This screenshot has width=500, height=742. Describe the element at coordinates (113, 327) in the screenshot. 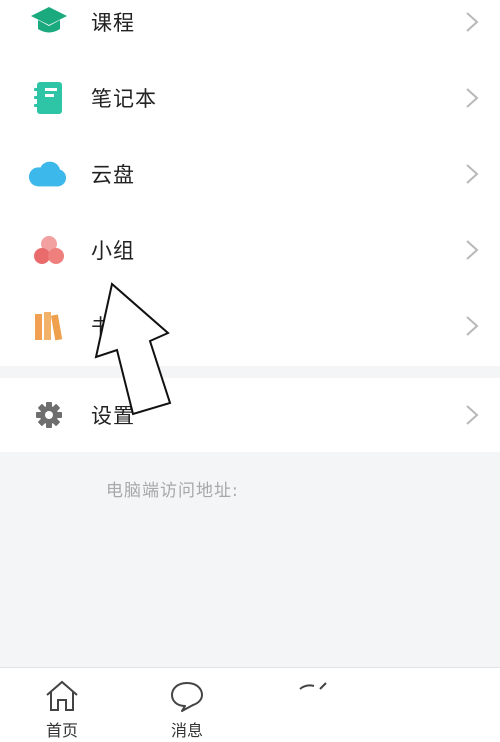

I see `menu-item-label: 书架` at that location.